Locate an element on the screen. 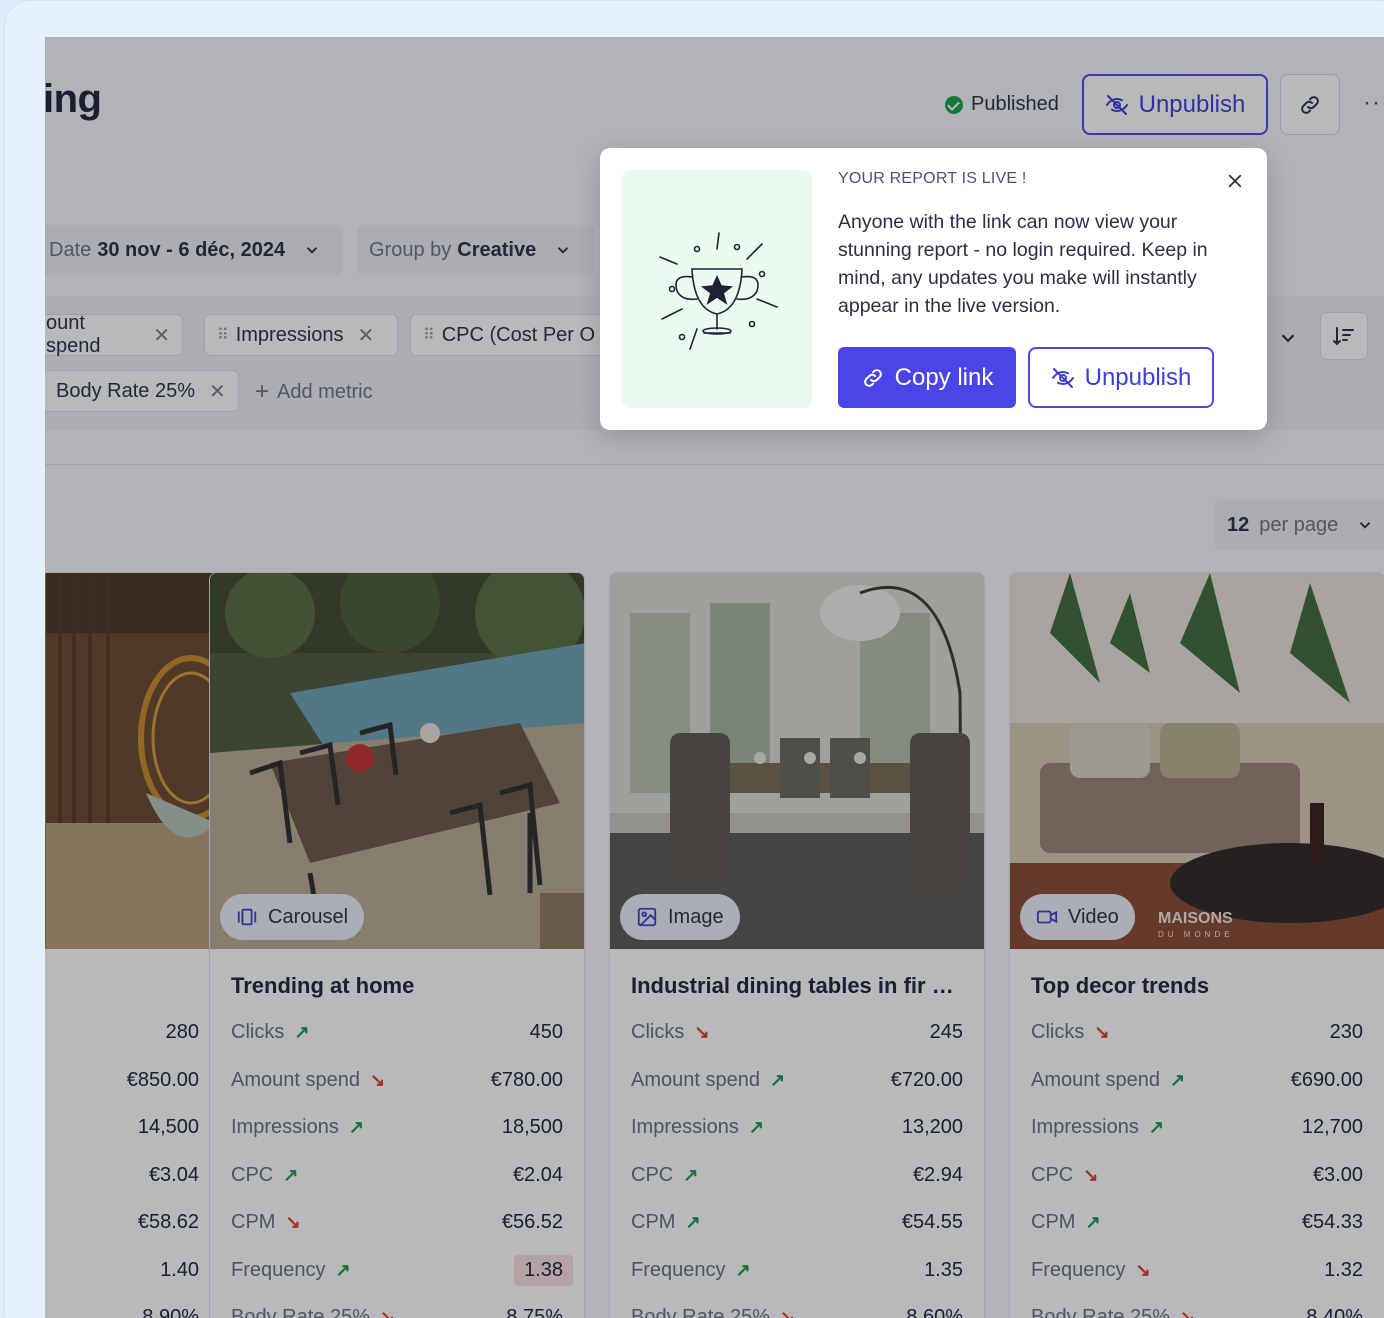  copy-link-button: Copy link is located at coordinates (927, 377).